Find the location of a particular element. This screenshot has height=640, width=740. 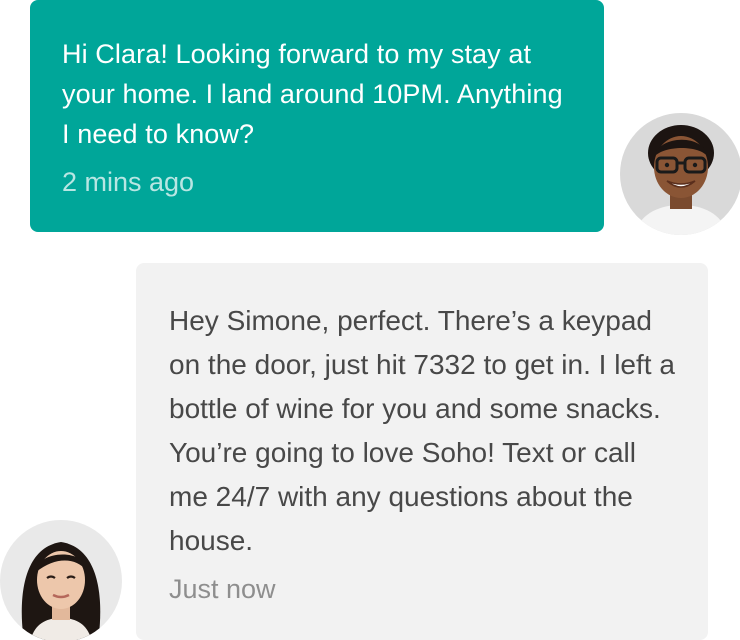

simone-avatar is located at coordinates (680, 174).